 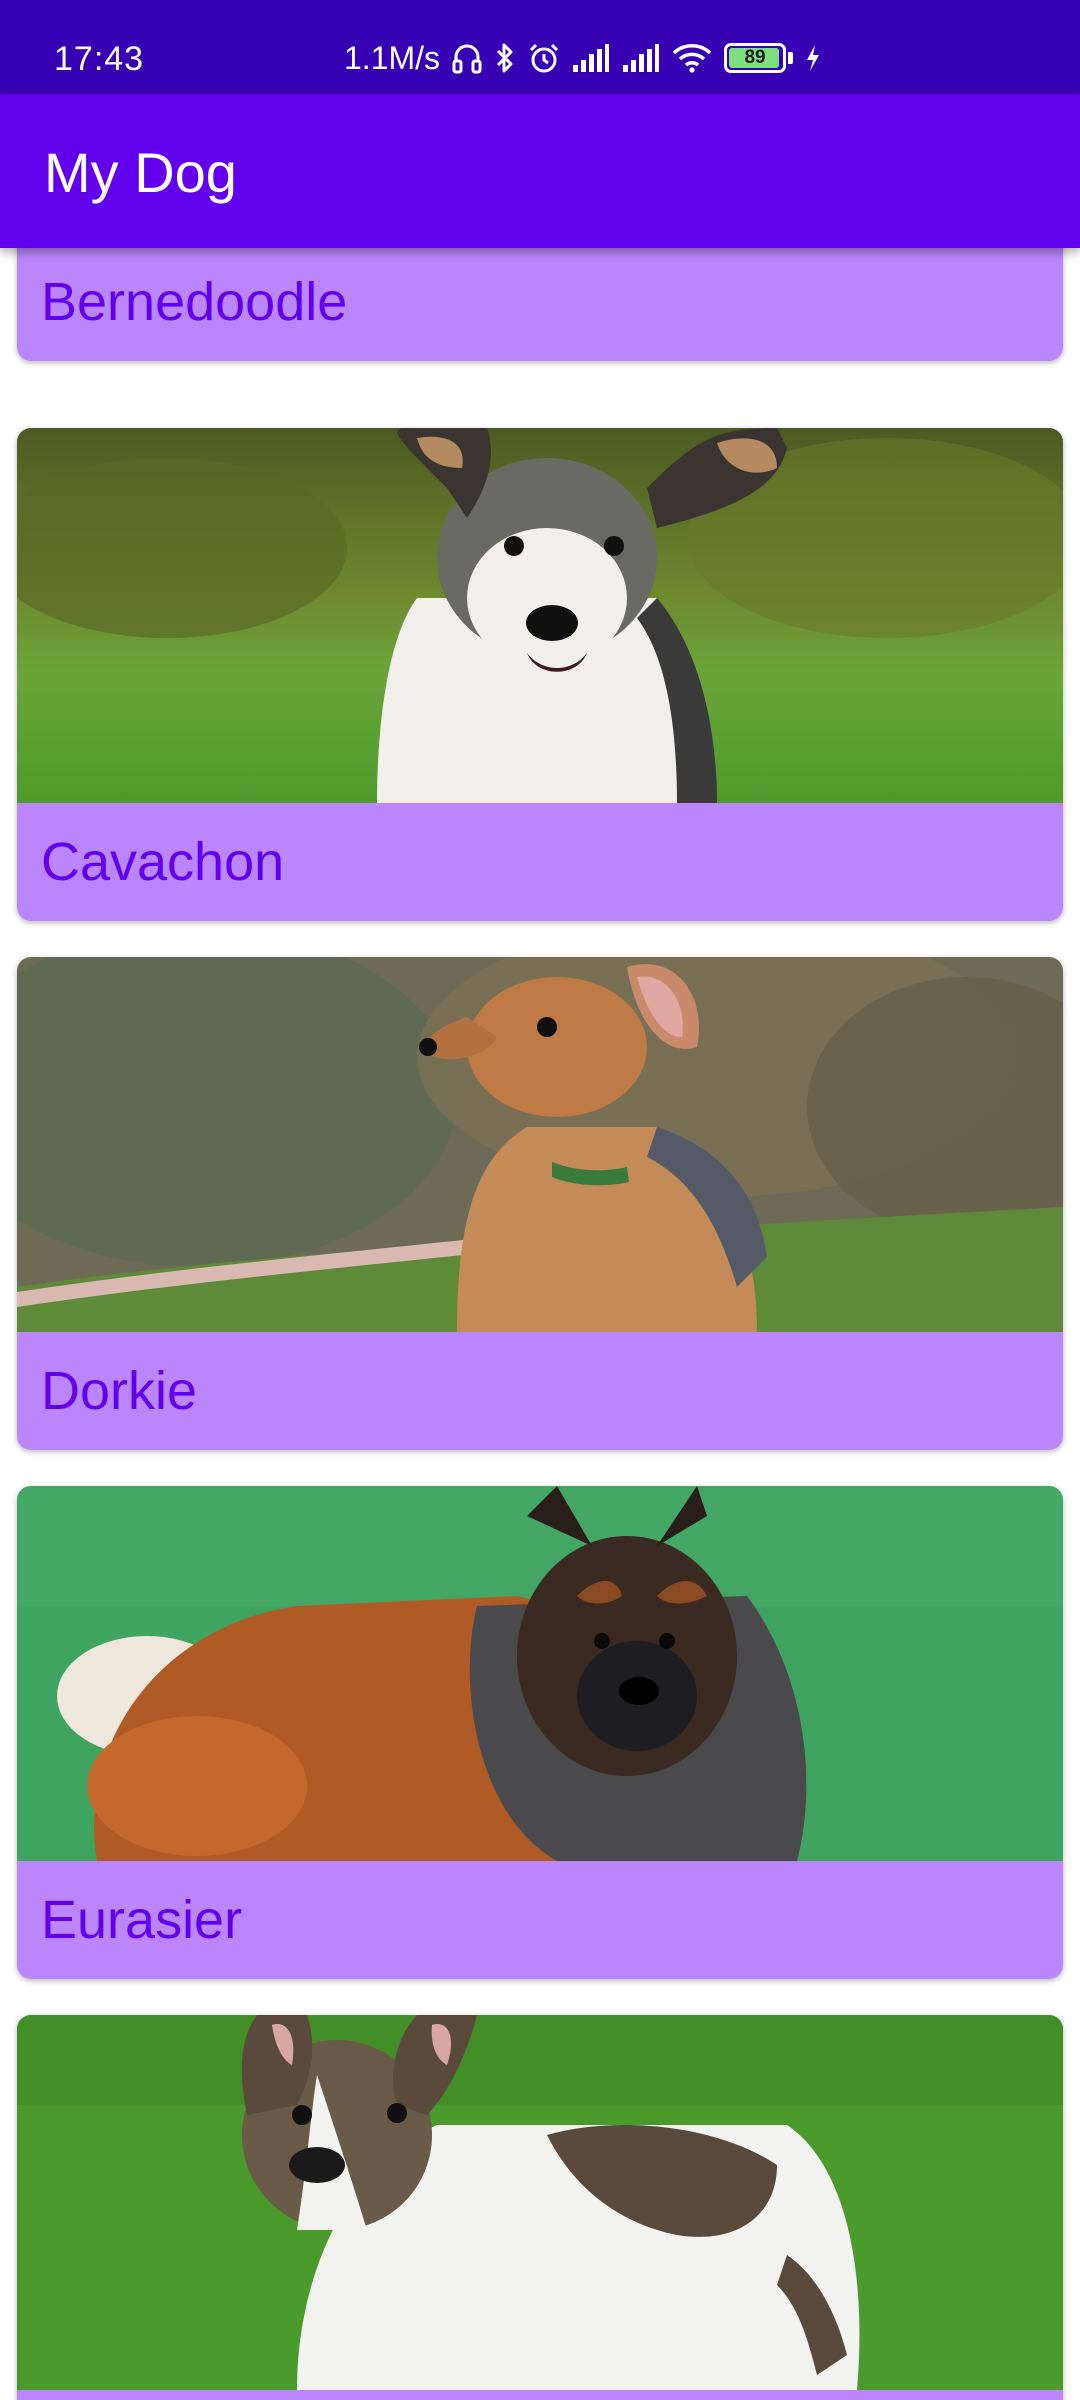 I want to click on dog-card-bernedoodle: Bernedoodle, so click(x=540, y=304).